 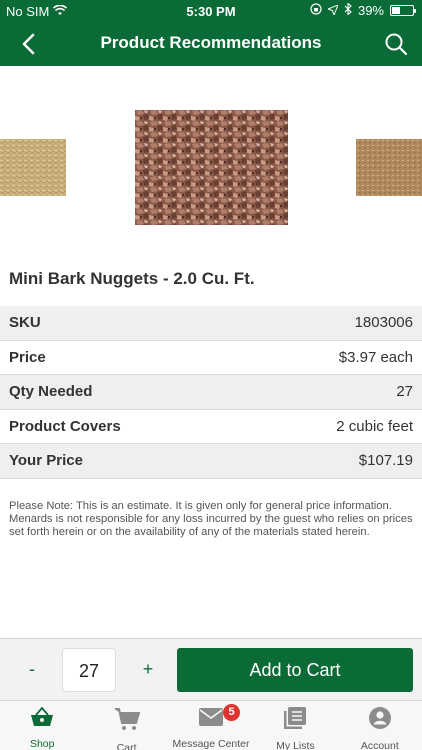 I want to click on tab-cart: Cart, so click(x=126, y=725).